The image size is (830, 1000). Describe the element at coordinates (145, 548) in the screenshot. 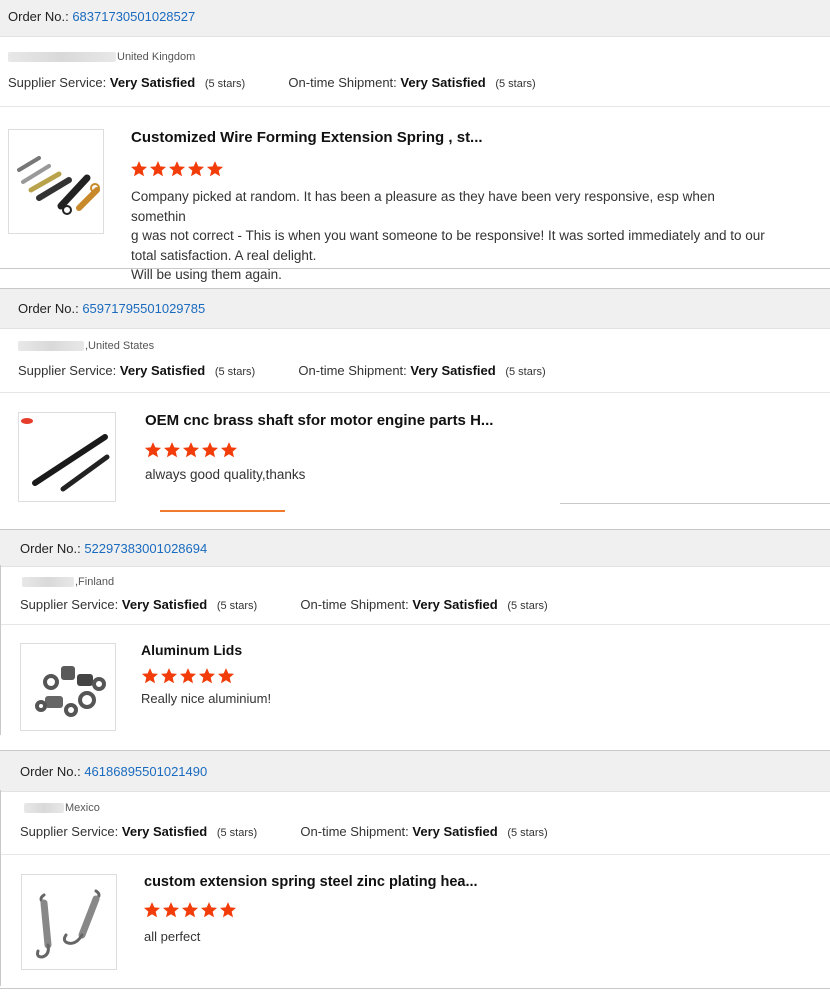

I see `order-number-link: 52297383001028694` at that location.